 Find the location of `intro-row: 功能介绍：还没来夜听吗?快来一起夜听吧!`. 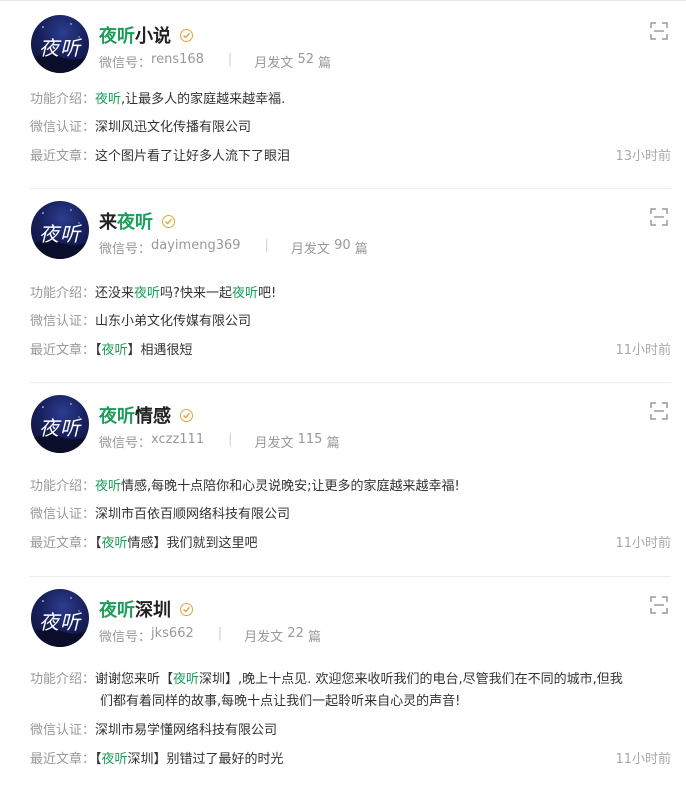

intro-row: 功能介绍：还没来夜听吗?快来一起夜听吧! is located at coordinates (350, 294).